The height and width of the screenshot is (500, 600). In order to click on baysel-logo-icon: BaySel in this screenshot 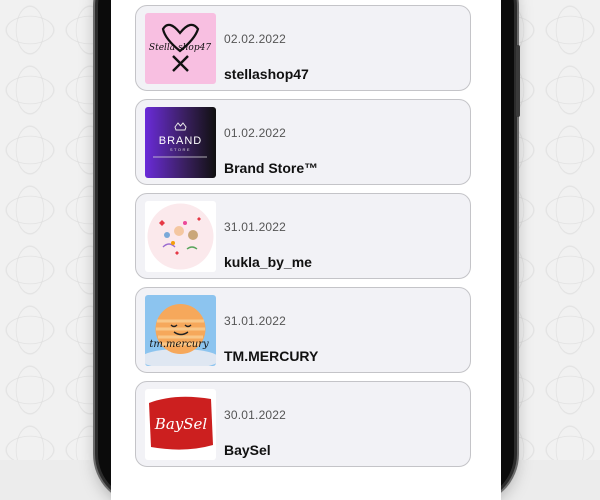, I will do `click(180, 424)`.